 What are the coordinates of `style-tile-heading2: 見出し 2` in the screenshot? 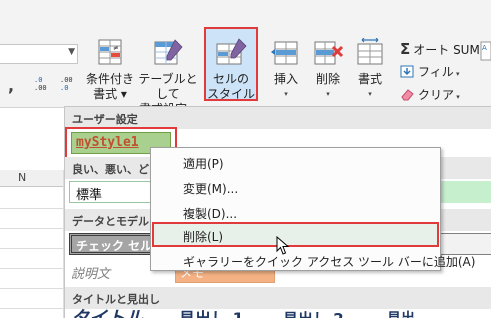 It's located at (313, 313).